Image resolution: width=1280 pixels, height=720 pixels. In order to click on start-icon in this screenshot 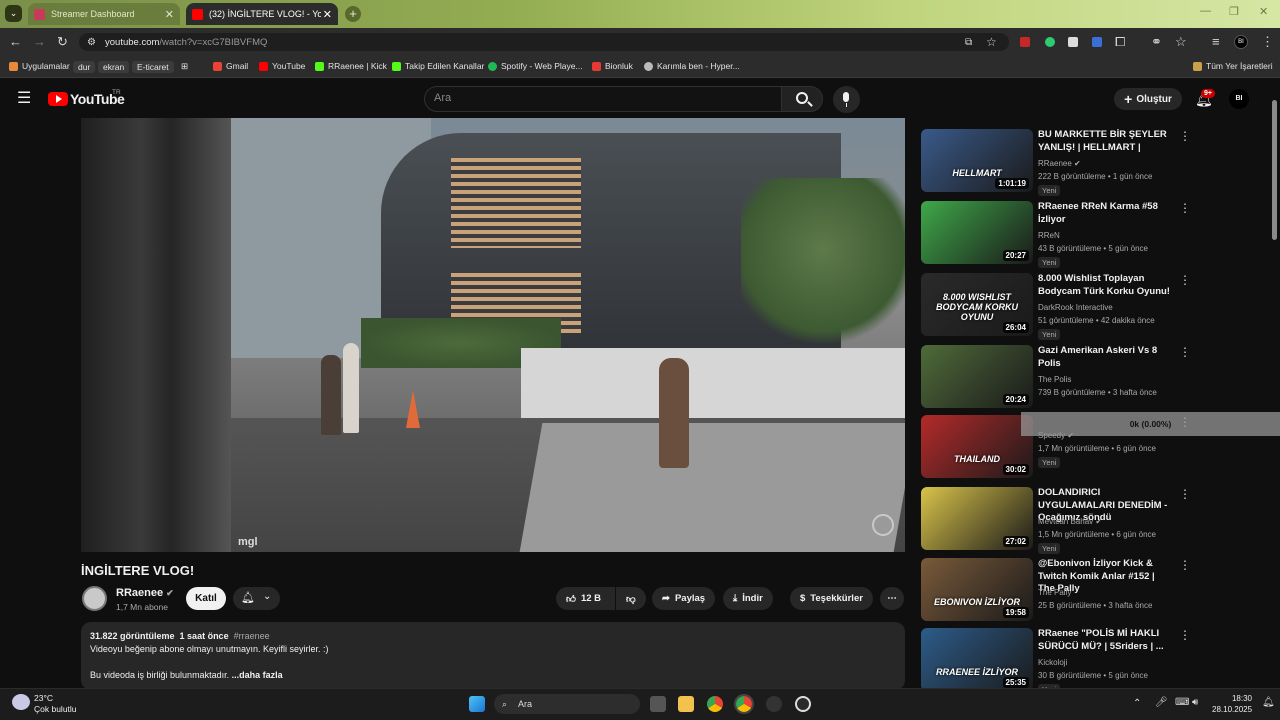, I will do `click(477, 704)`.